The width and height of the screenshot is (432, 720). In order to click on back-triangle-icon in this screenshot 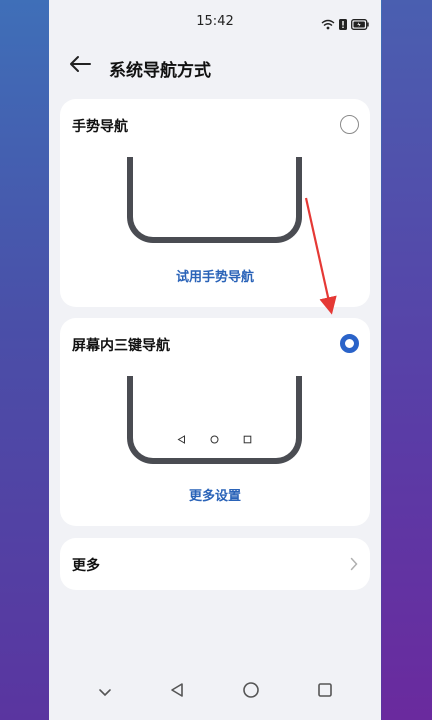, I will do `click(181, 438)`.